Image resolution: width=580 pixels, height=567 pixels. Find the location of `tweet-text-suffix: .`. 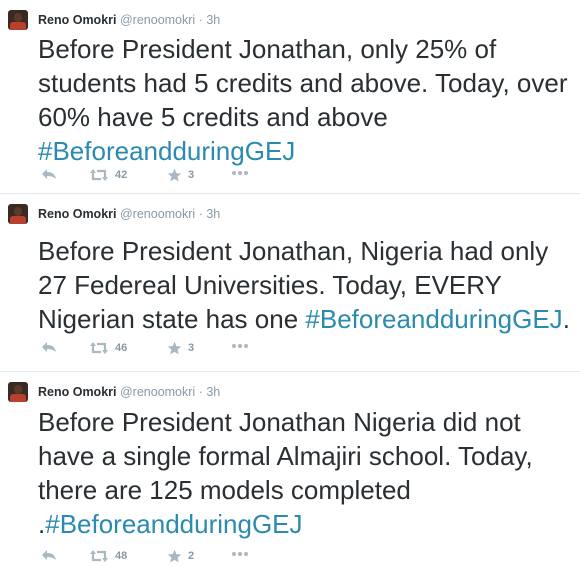

tweet-text-suffix: . is located at coordinates (566, 319).